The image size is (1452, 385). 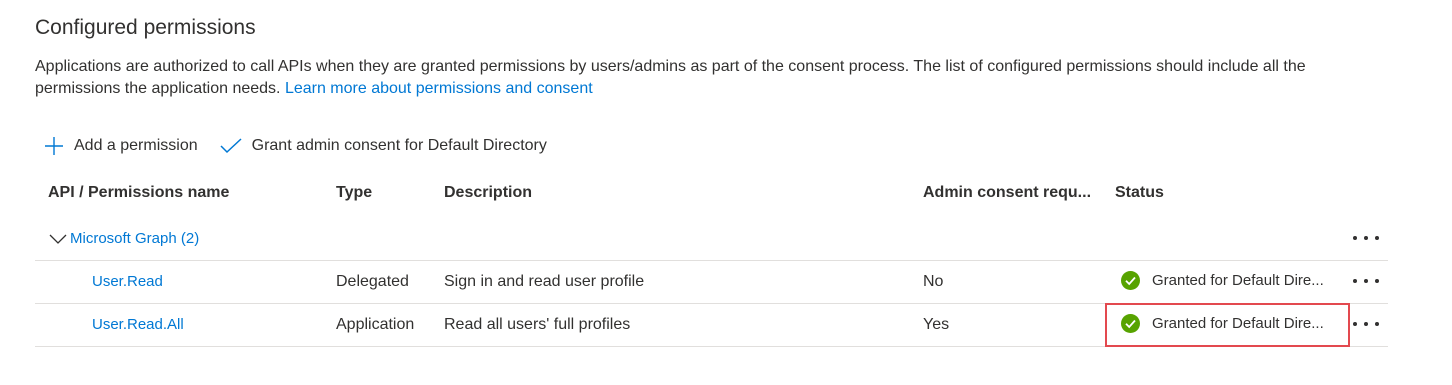 I want to click on permission-description: Read all users' full profiles, so click(x=537, y=324).